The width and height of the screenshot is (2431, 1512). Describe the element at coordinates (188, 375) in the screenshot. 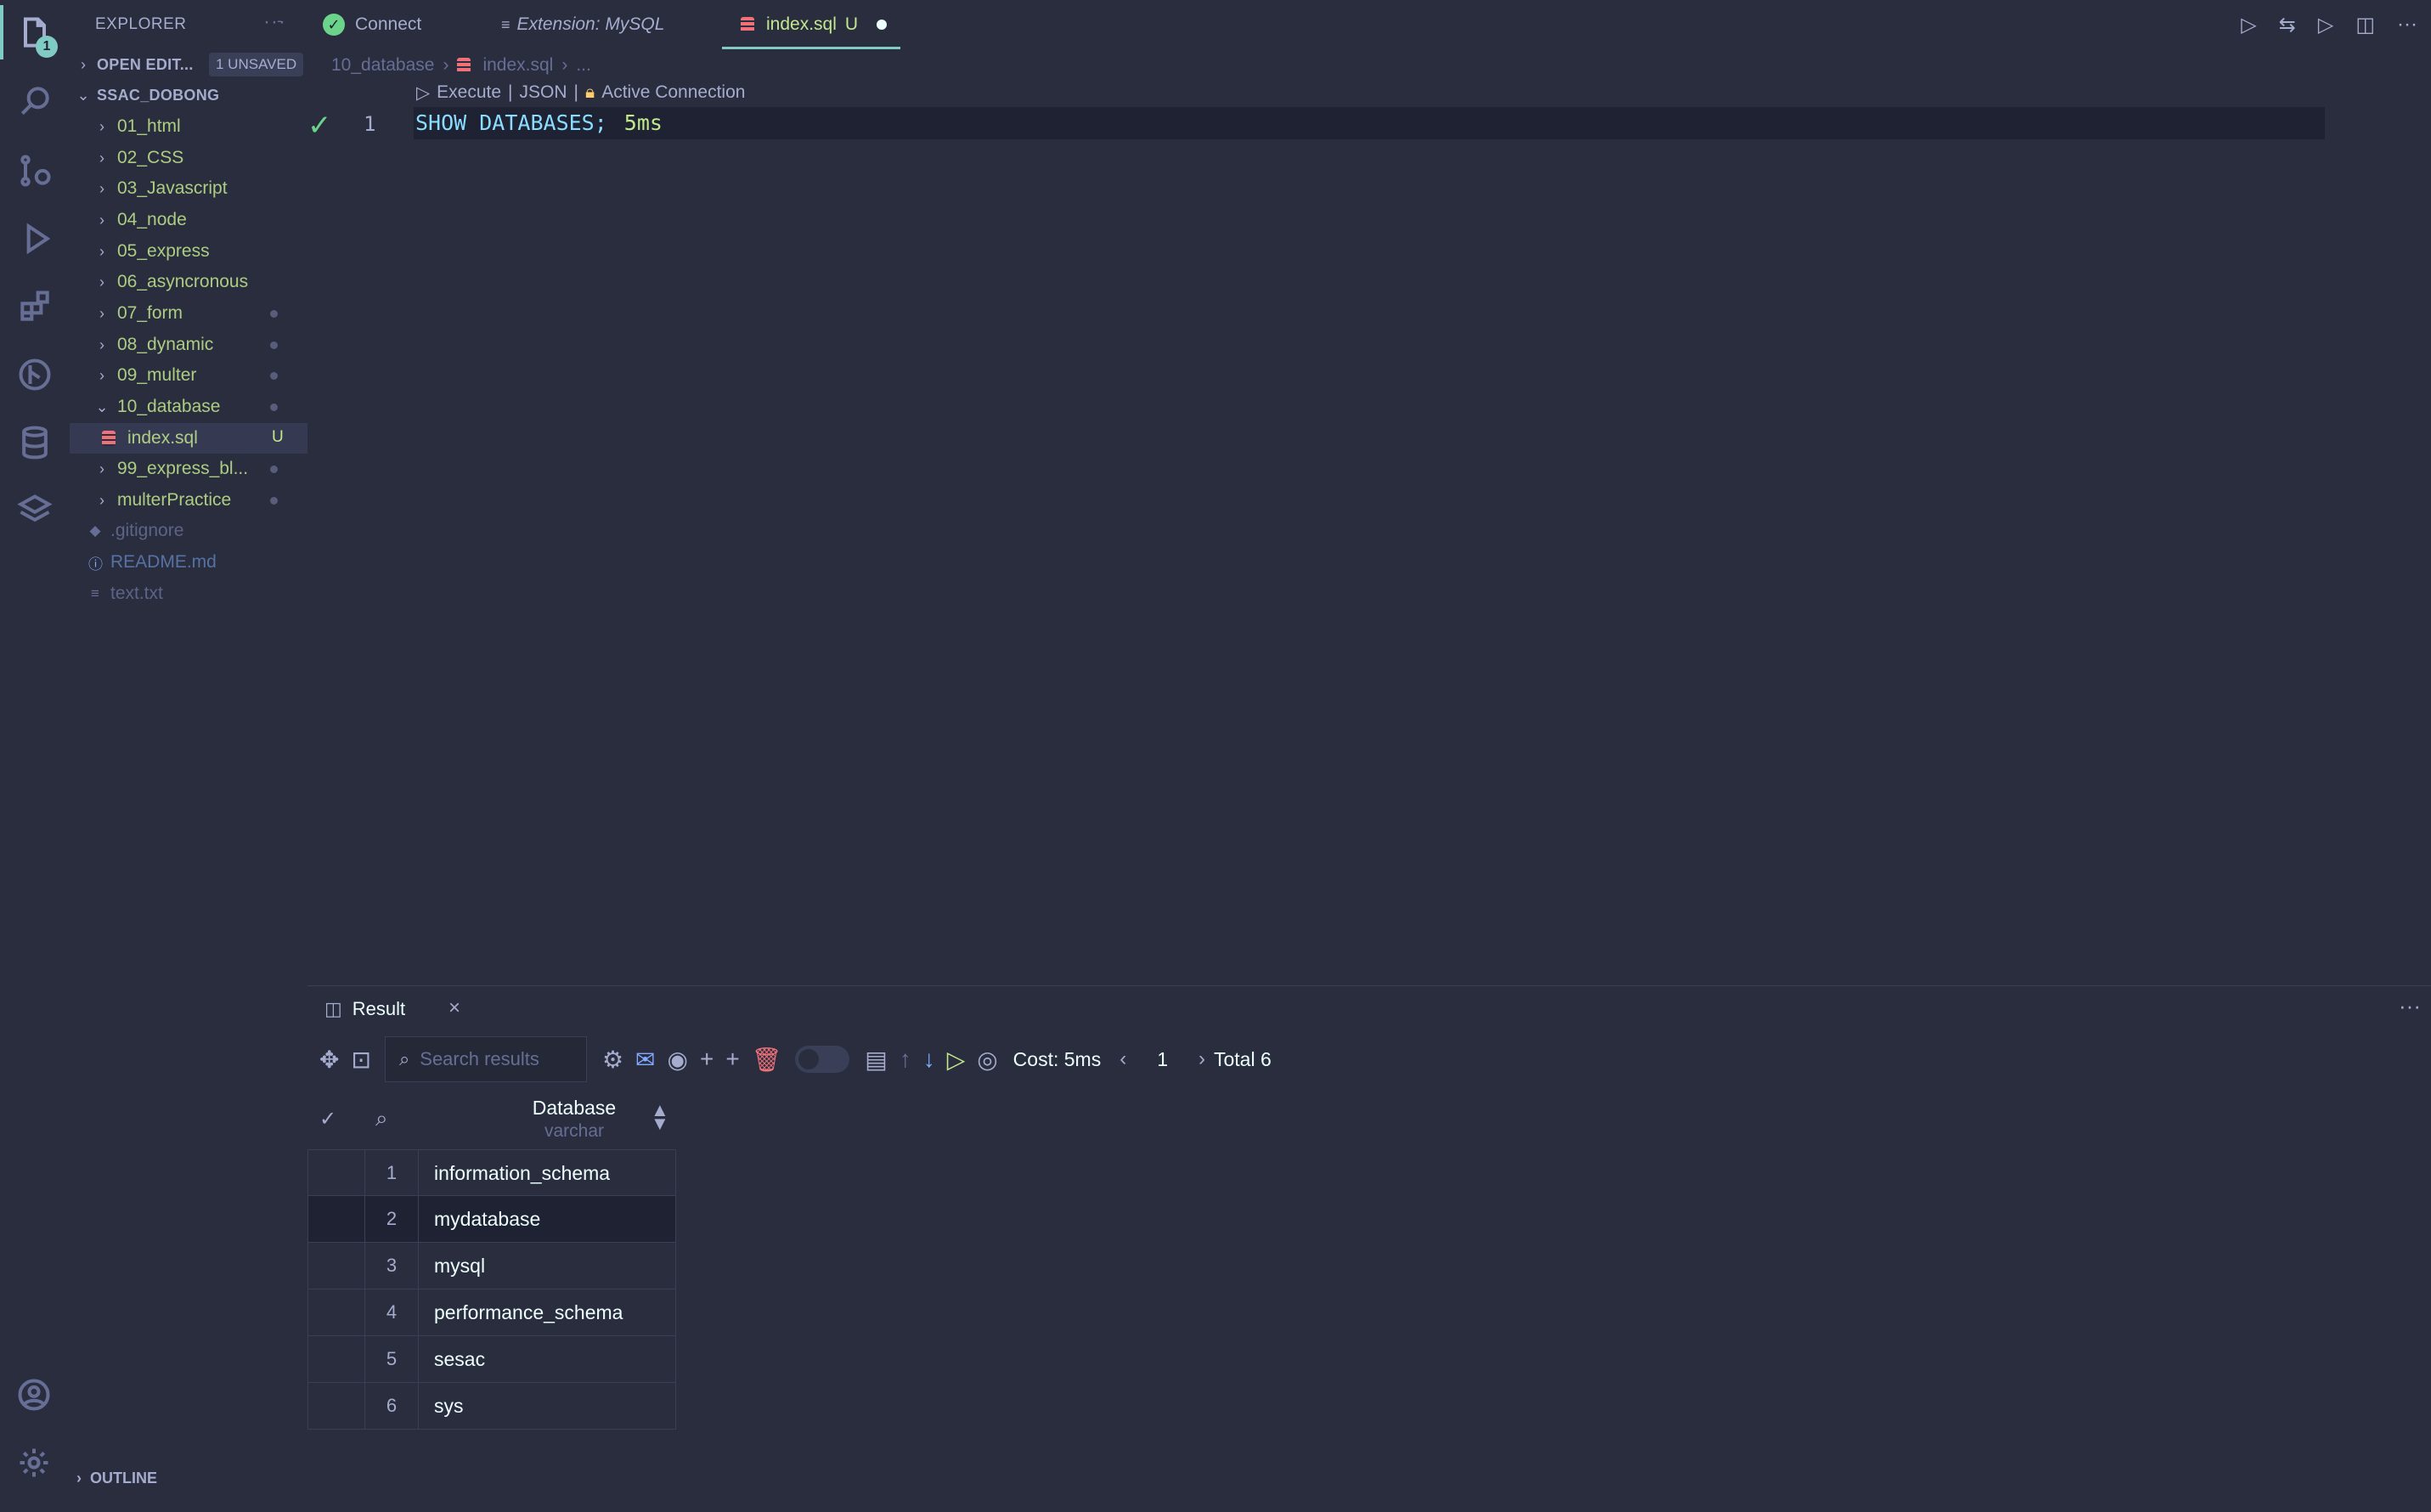

I see `folder-09-multer: › 09_multer` at that location.